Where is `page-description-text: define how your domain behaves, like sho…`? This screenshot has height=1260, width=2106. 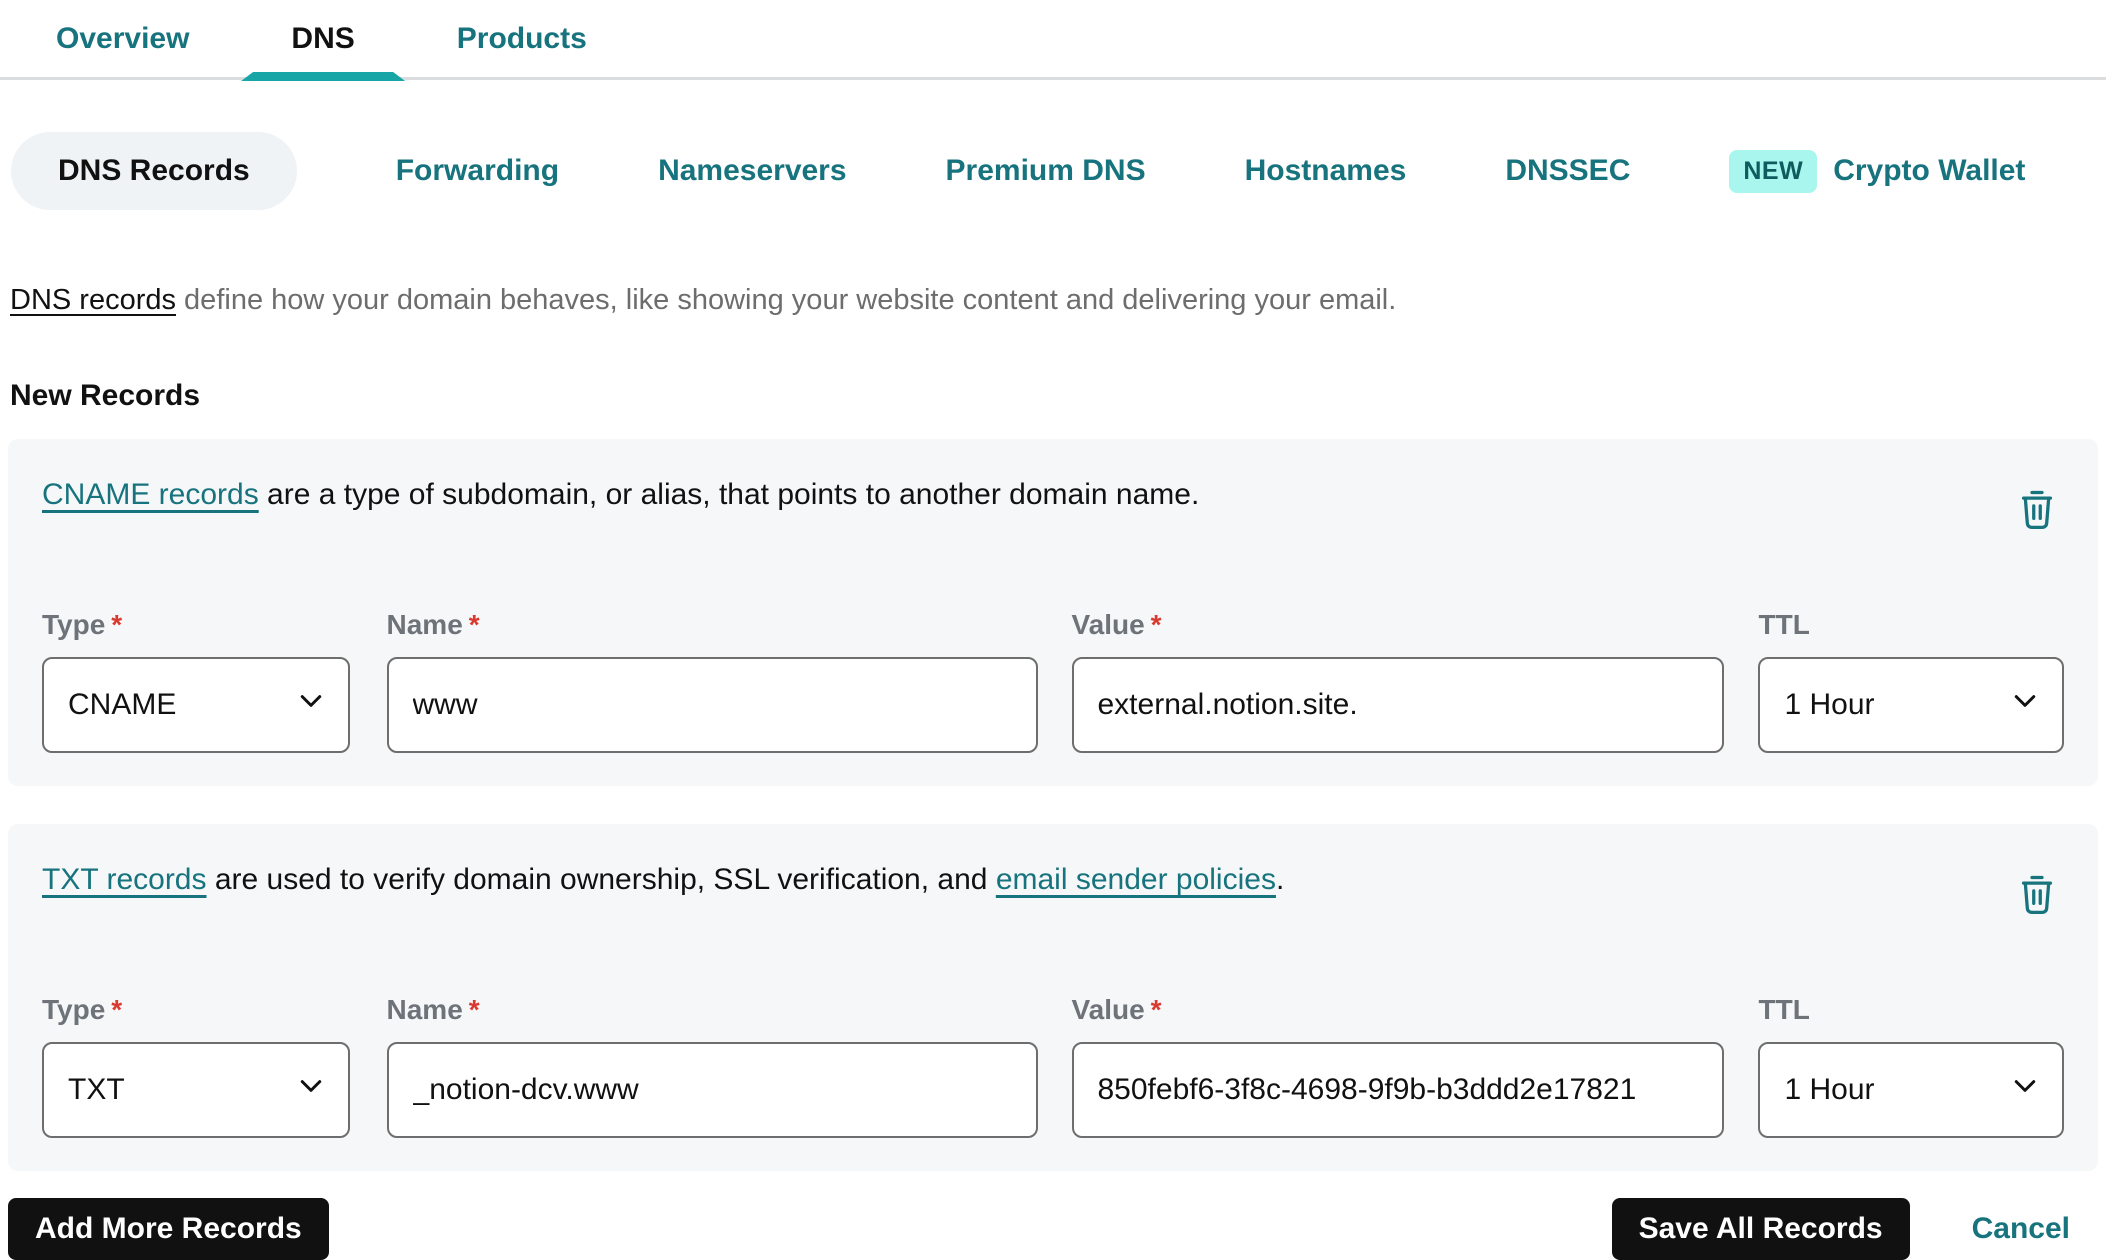
page-description-text: define how your domain behaves, like sho… is located at coordinates (786, 300).